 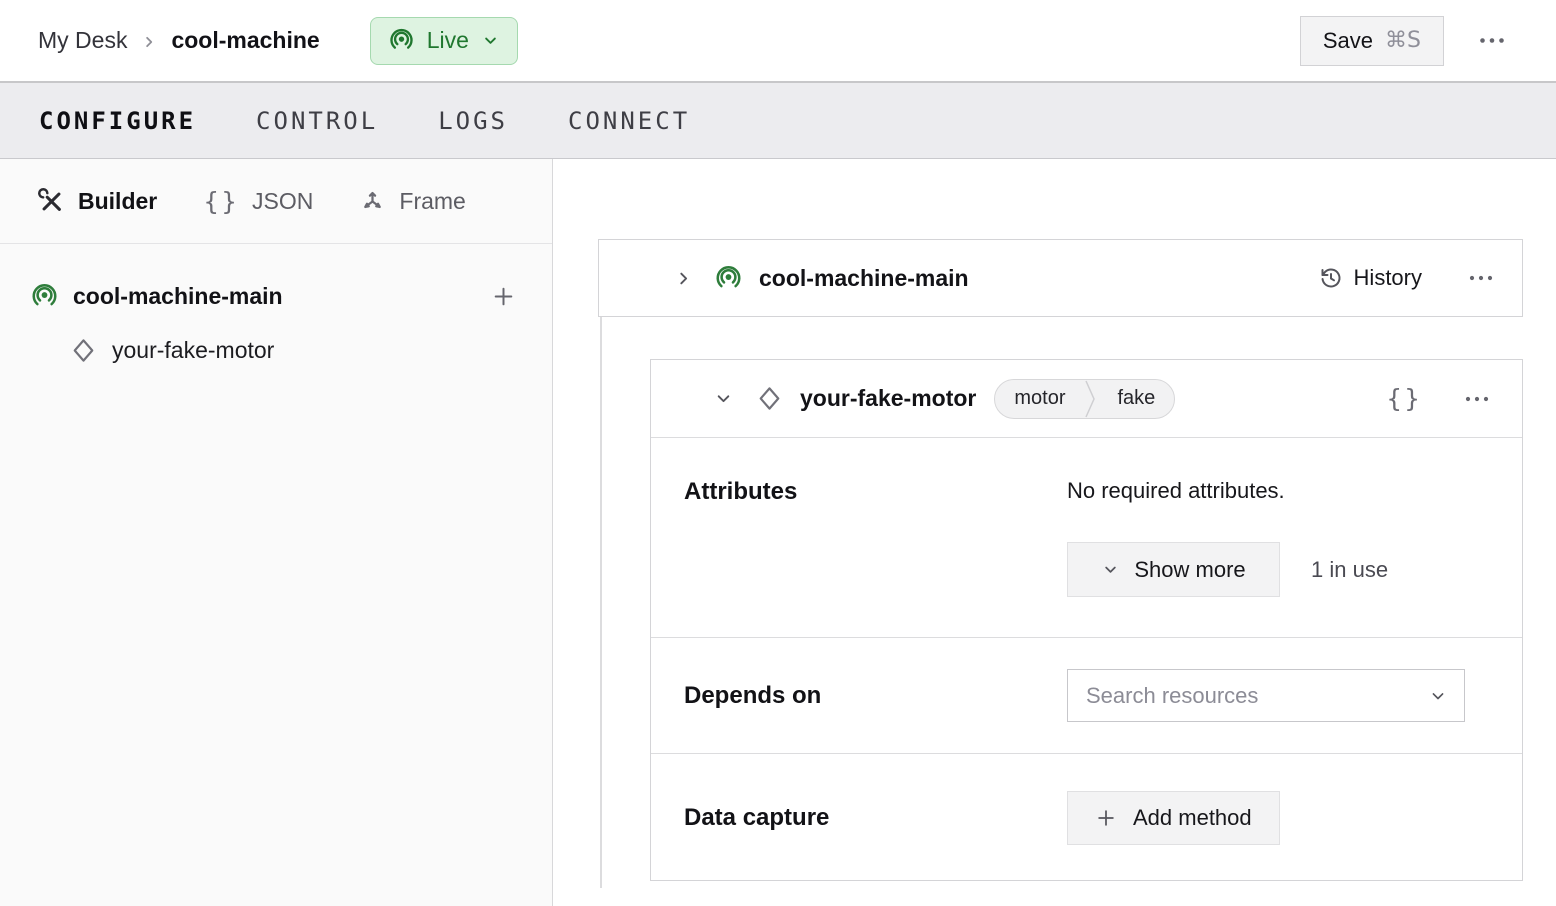 What do you see at coordinates (601, 602) in the screenshot?
I see `tree-connector-line` at bounding box center [601, 602].